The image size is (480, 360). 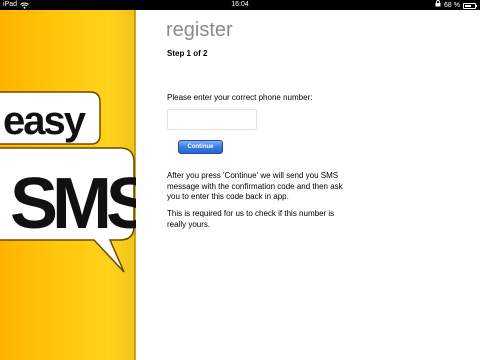 What do you see at coordinates (73, 204) in the screenshot?
I see `logo-word-sms: SMS` at bounding box center [73, 204].